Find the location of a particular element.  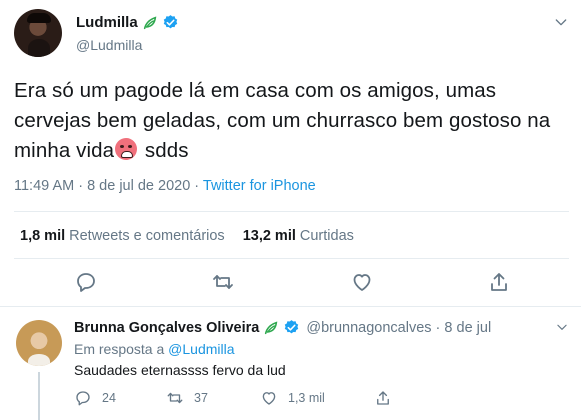

reply-actions: 24 37 1,3 mil is located at coordinates (274, 399).